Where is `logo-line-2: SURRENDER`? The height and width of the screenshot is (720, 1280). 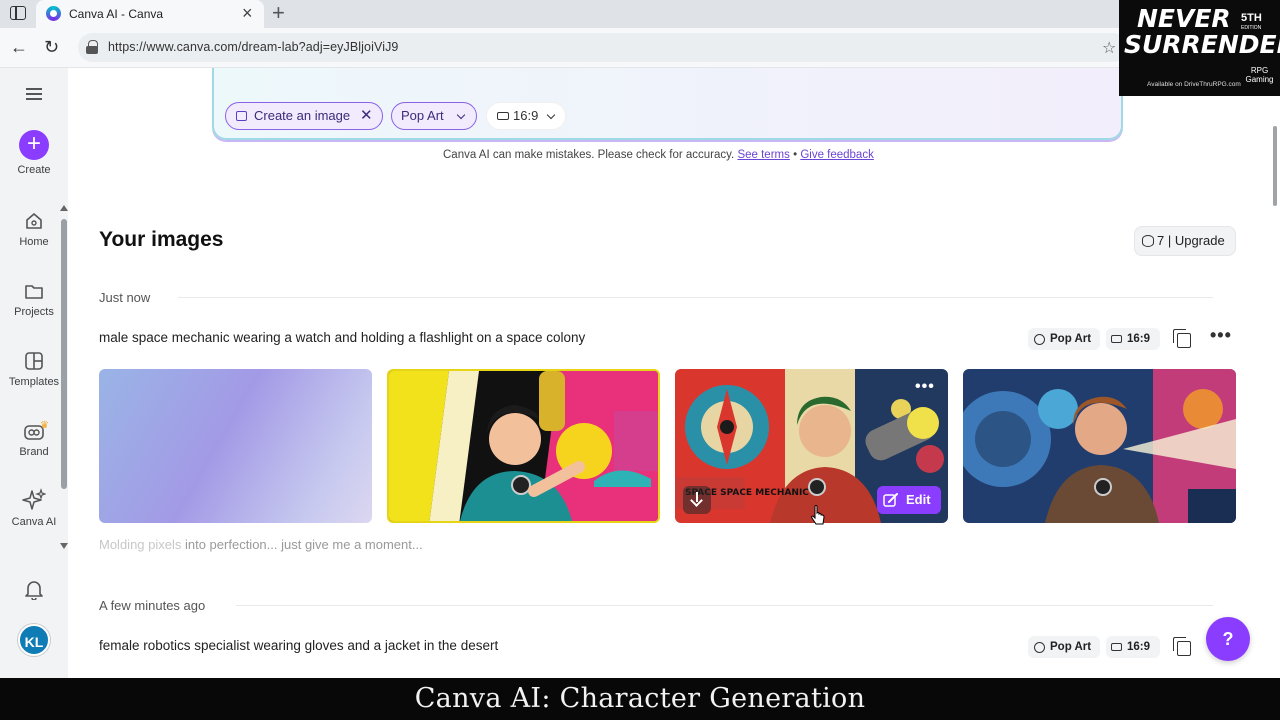
logo-line-2: SURRENDER is located at coordinates (1202, 44).